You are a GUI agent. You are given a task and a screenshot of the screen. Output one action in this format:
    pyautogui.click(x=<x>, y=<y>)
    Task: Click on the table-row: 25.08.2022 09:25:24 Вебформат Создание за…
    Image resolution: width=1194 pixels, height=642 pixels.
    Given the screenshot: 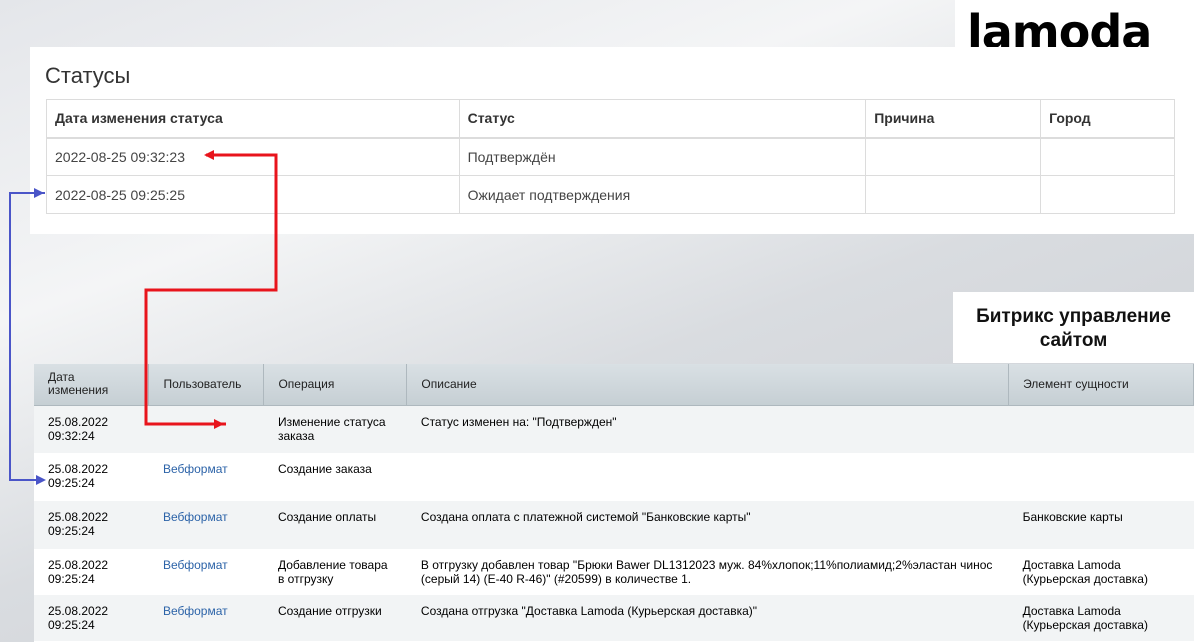 What is the action you would take?
    pyautogui.click(x=614, y=477)
    